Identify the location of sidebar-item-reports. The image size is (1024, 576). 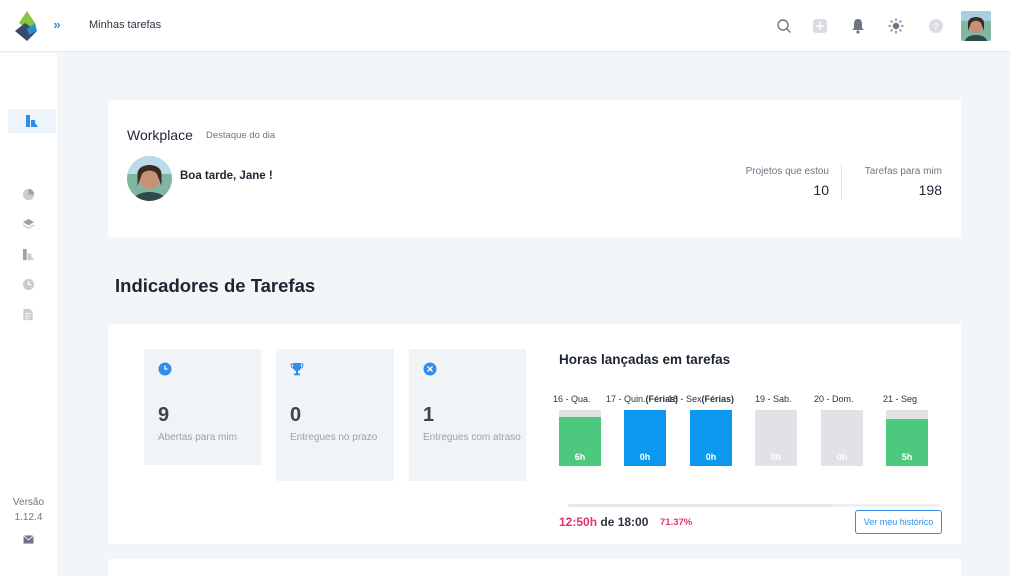
(28, 194).